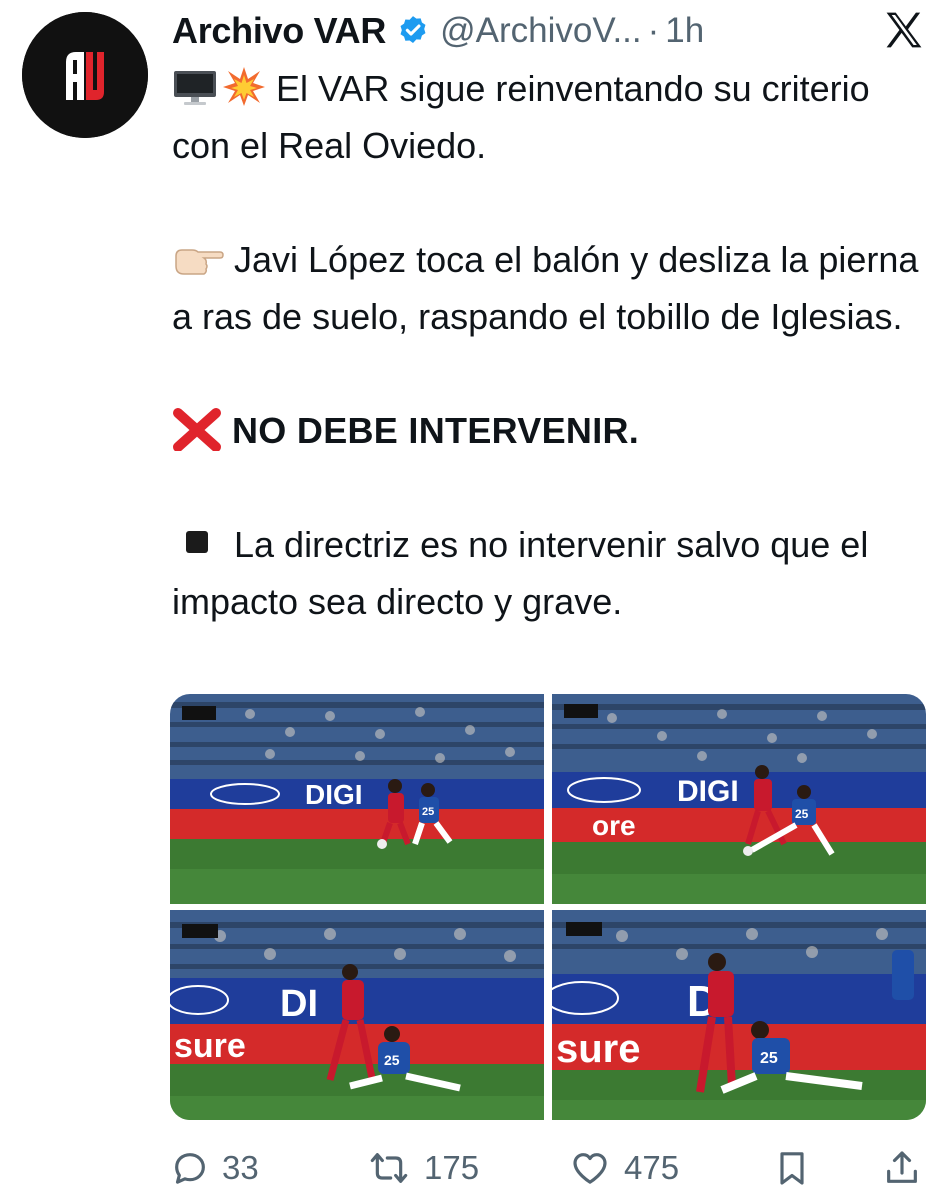 The width and height of the screenshot is (948, 1200). I want to click on heart-icon, so click(590, 1168).